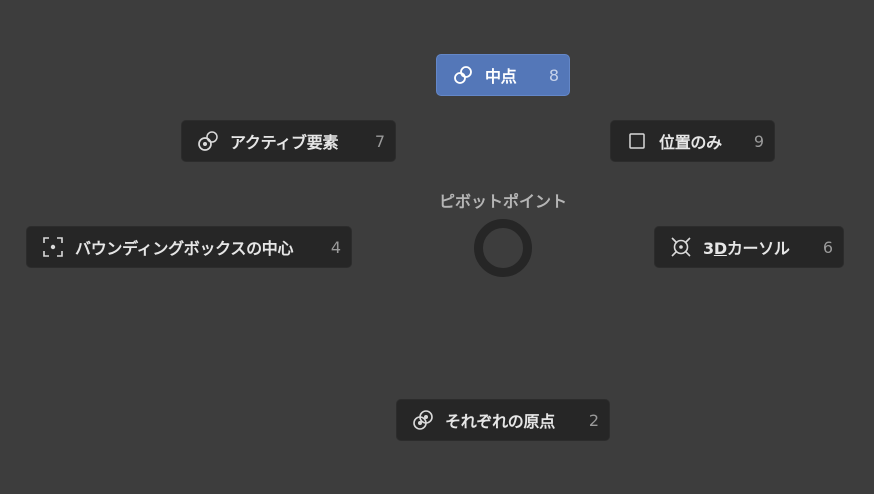 The height and width of the screenshot is (494, 874). What do you see at coordinates (423, 420) in the screenshot?
I see `individual-origins-icon` at bounding box center [423, 420].